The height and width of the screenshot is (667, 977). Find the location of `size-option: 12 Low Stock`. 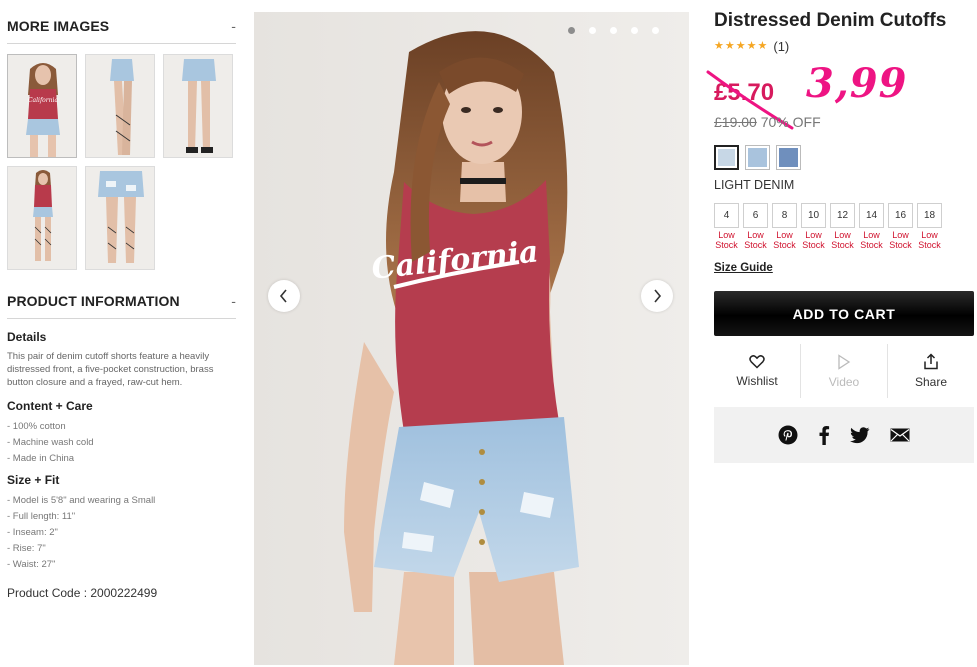

size-option: 12 Low Stock is located at coordinates (842, 226).